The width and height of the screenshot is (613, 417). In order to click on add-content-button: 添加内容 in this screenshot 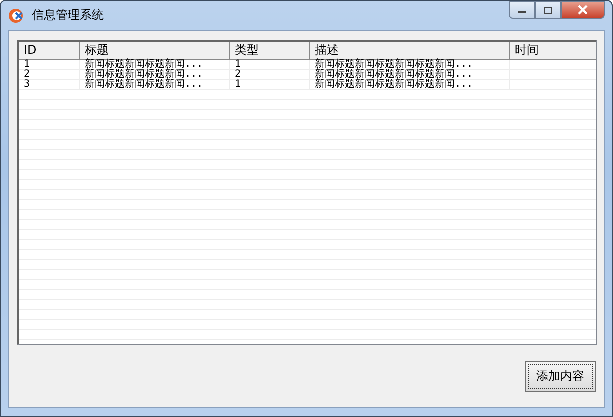, I will do `click(560, 376)`.